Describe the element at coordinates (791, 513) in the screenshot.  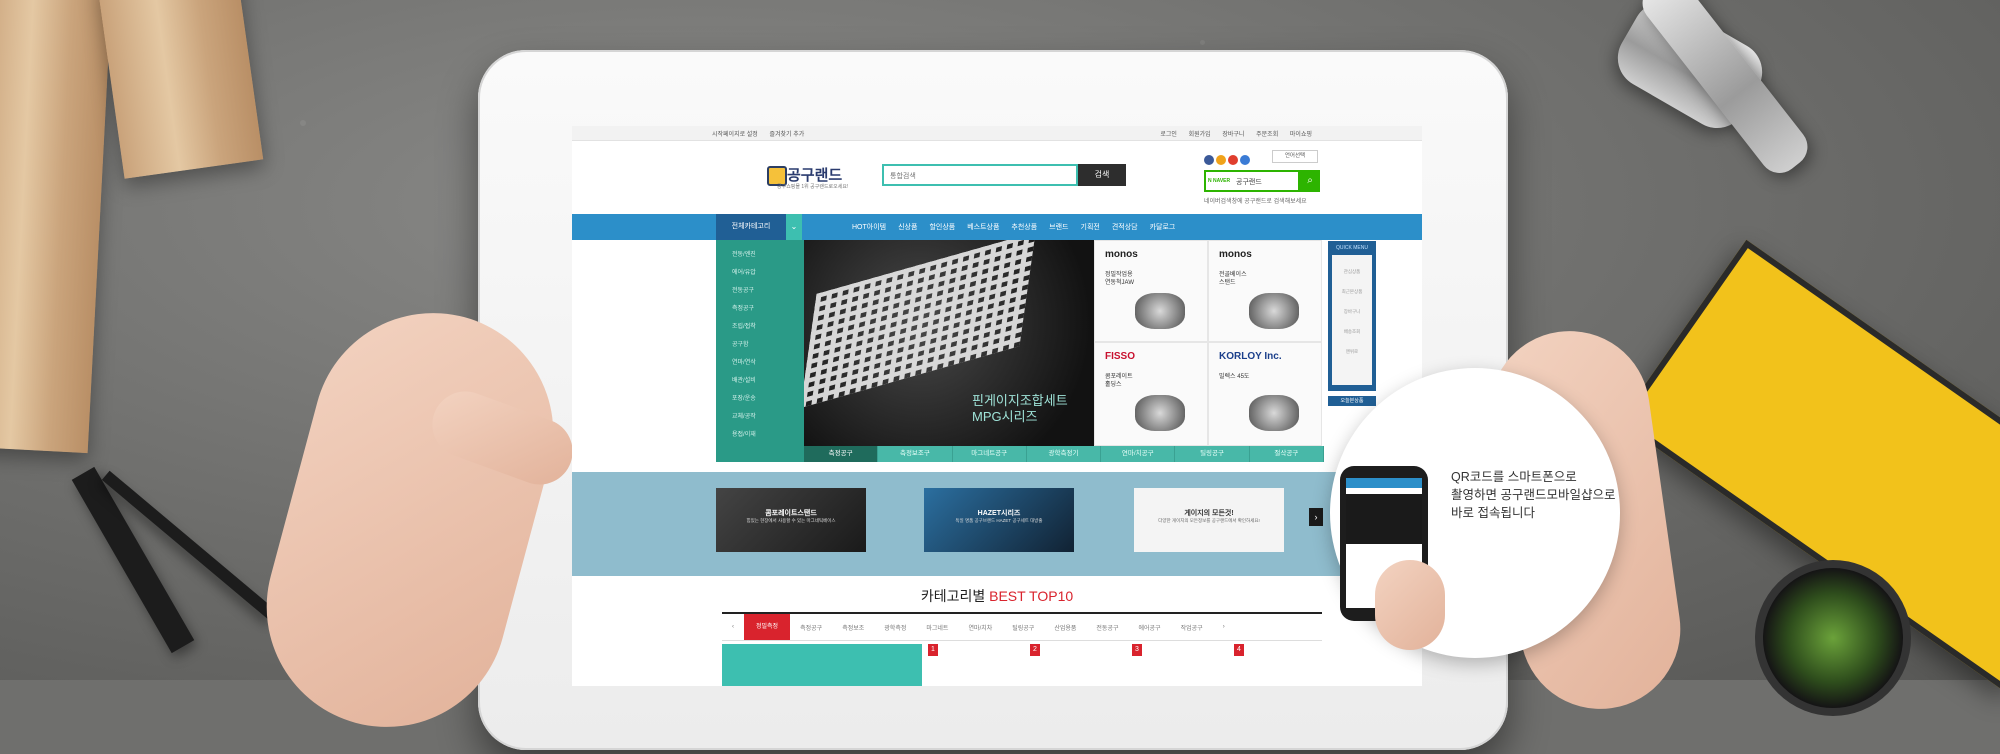
I see `banner-title: 콤포레이트스탠드` at that location.